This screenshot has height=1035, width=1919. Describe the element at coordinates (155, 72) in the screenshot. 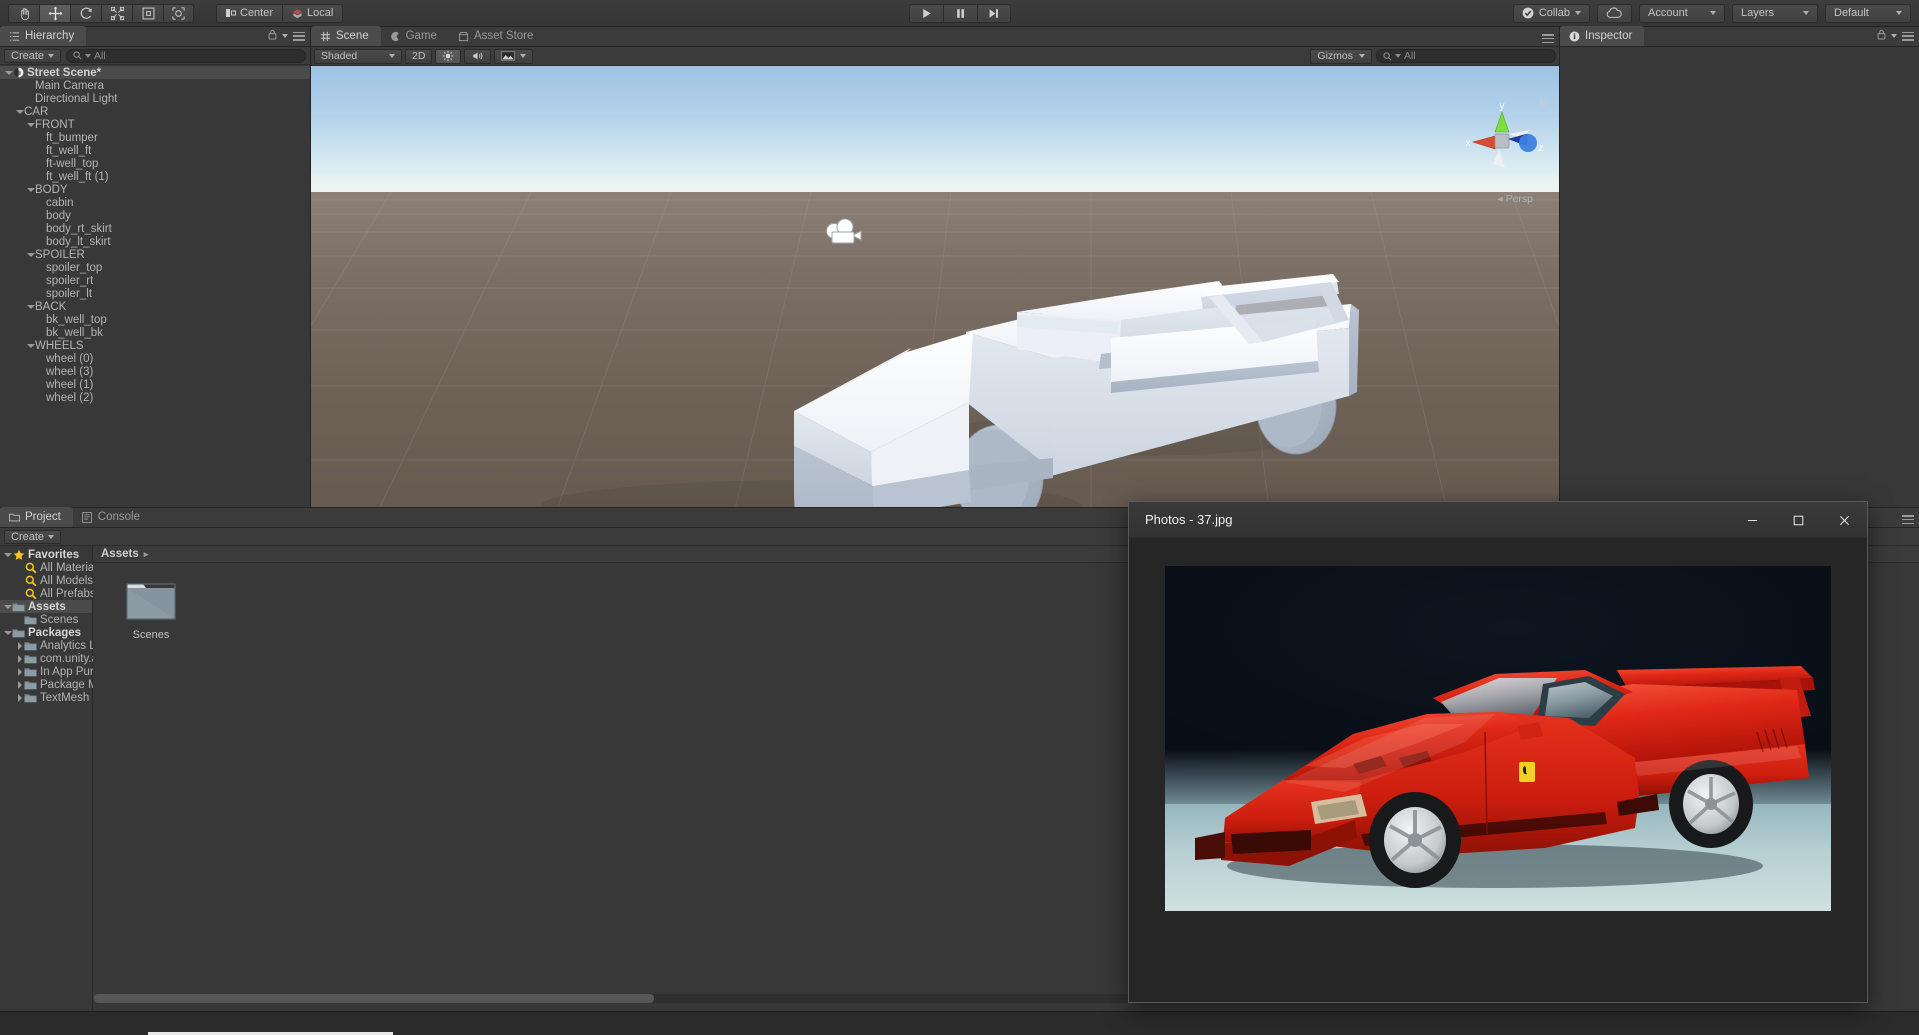

I see `hierarchy-item-street-scene: Street Scene*` at that location.